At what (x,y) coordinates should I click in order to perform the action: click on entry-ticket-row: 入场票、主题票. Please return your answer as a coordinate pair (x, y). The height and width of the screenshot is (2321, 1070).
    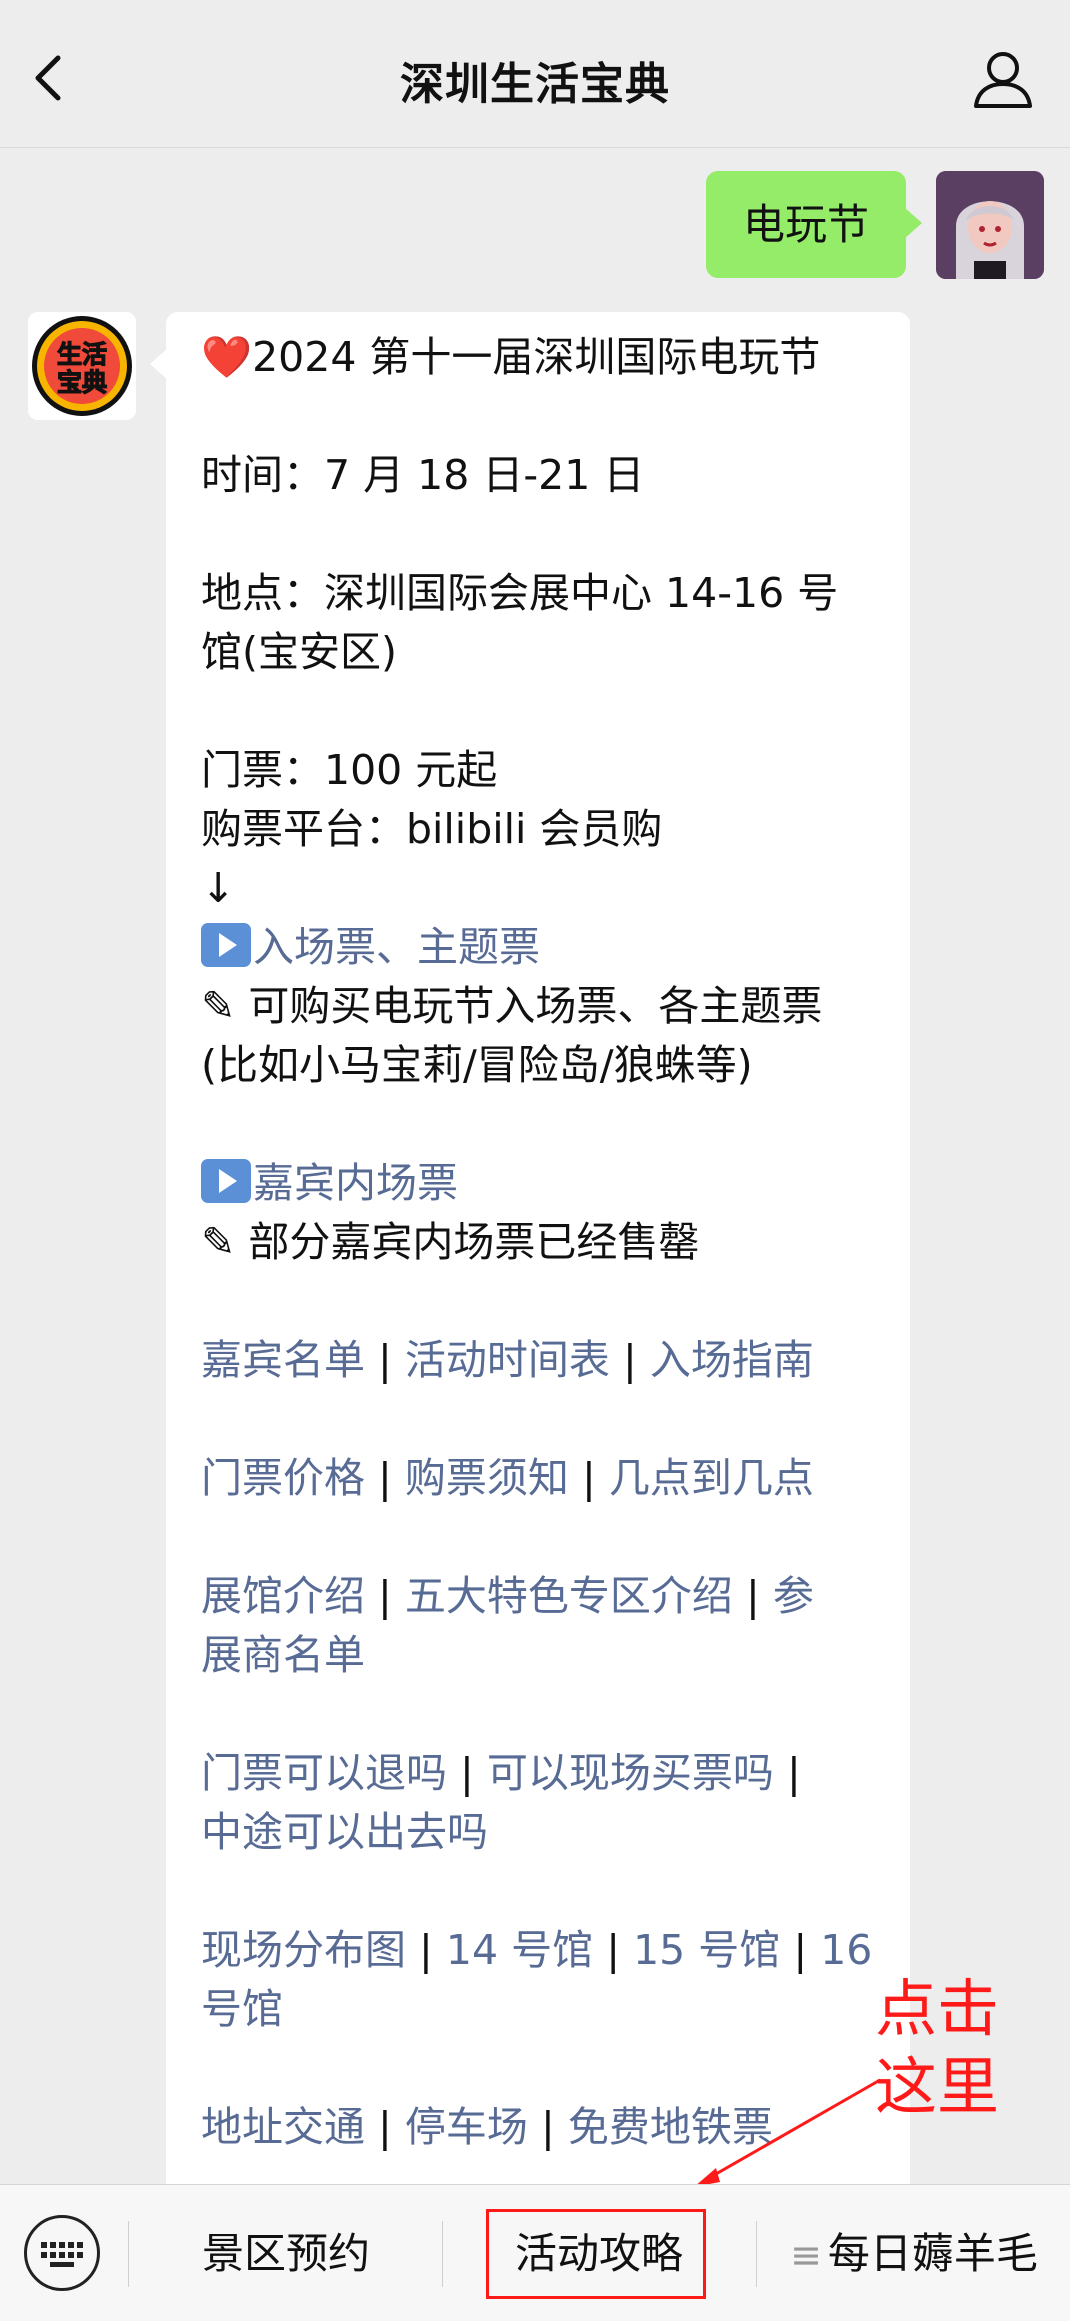
    Looking at the image, I should click on (540, 947).